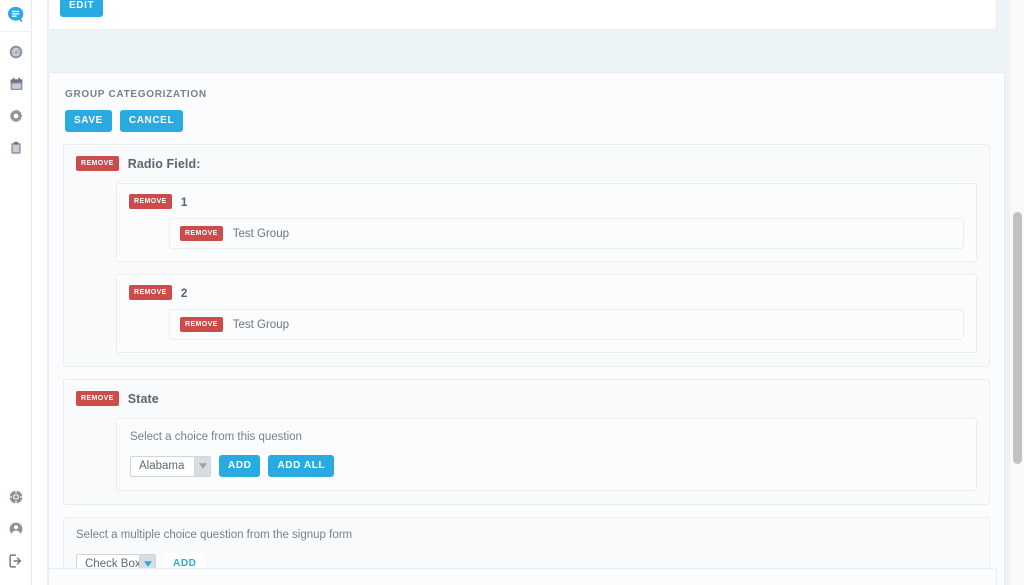 The height and width of the screenshot is (585, 1024). Describe the element at coordinates (522, 15) in the screenshot. I see `top-card: EDIT` at that location.